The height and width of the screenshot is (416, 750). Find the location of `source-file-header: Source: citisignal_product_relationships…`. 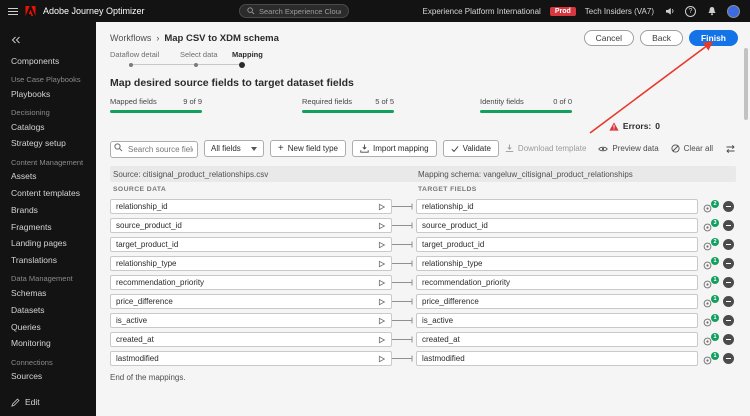

source-file-header: Source: citisignal_product_relationships… is located at coordinates (191, 174).